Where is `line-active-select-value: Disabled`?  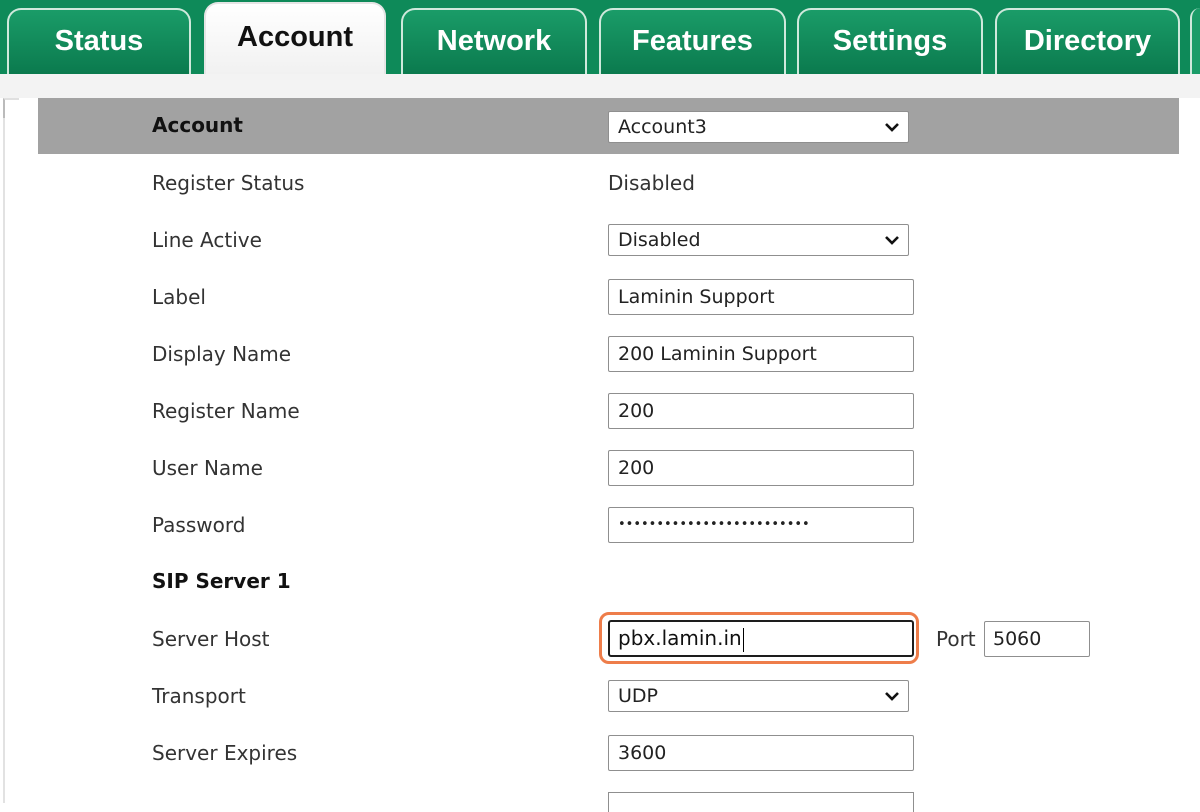
line-active-select-value: Disabled is located at coordinates (659, 240).